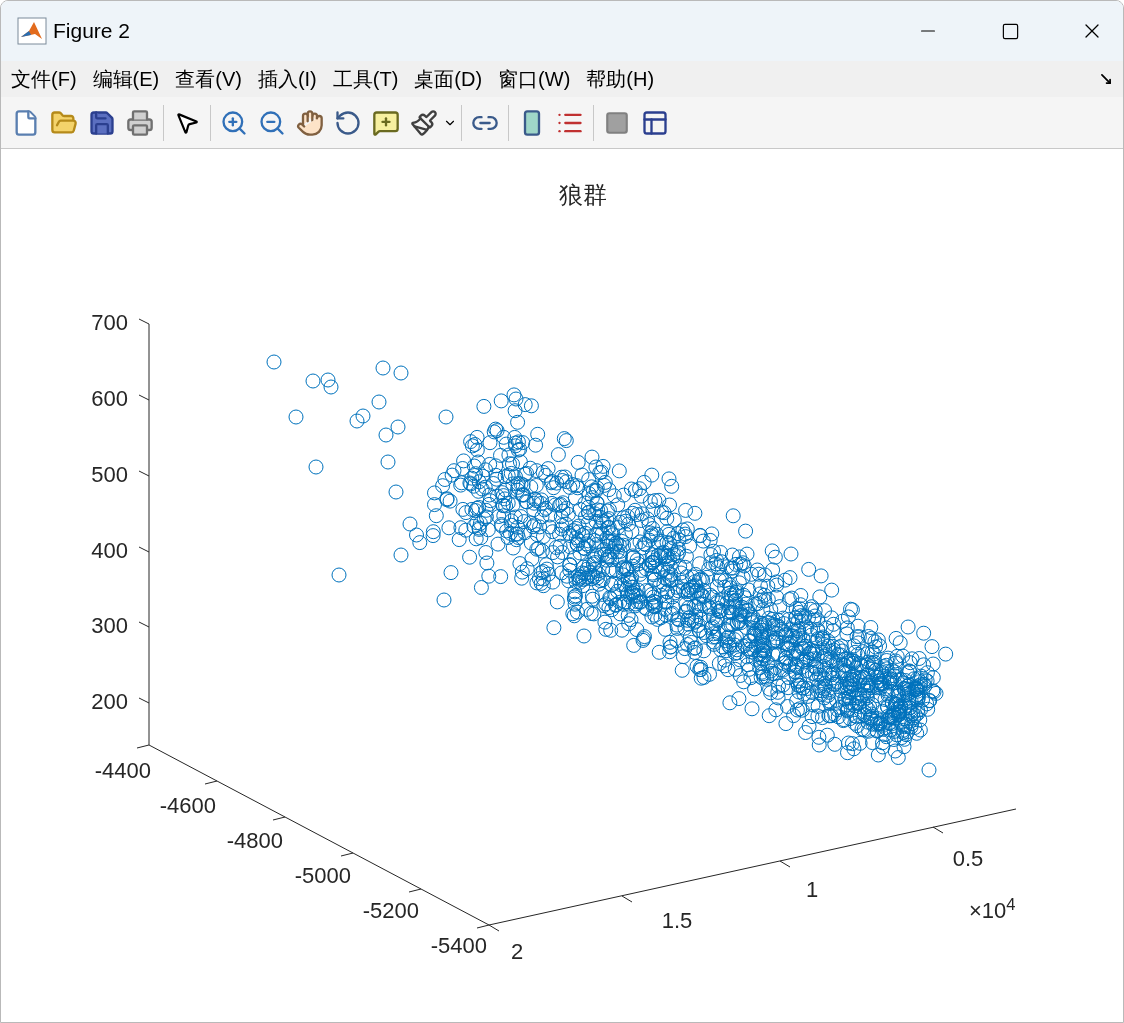  What do you see at coordinates (187, 805) in the screenshot?
I see `y-tick-label: -4600` at bounding box center [187, 805].